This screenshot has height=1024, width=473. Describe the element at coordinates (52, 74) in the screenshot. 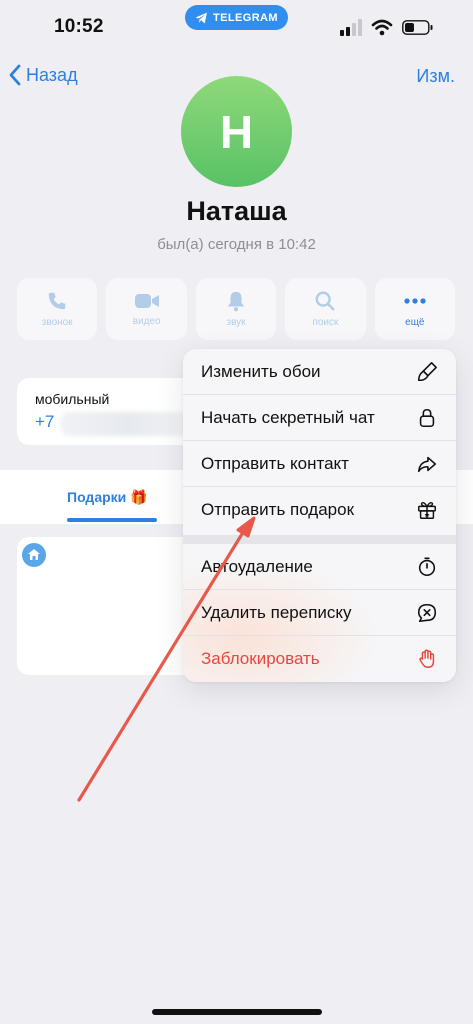

I see `back-label: Назад` at that location.